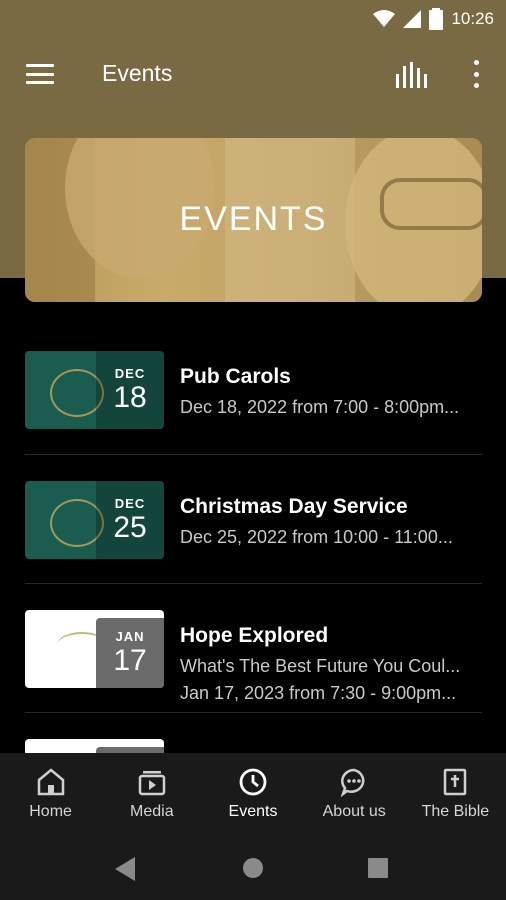 The width and height of the screenshot is (506, 900). Describe the element at coordinates (50, 800) in the screenshot. I see `nav-item-home: Home` at that location.